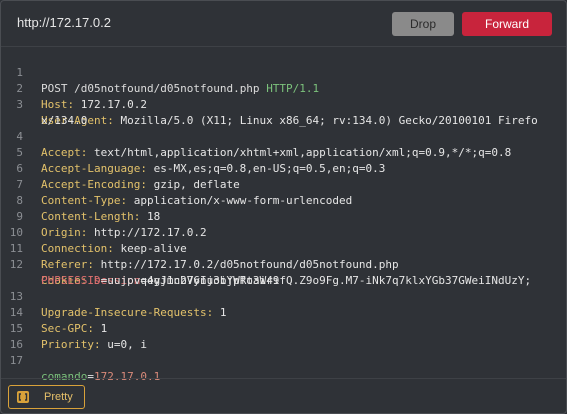 The width and height of the screenshot is (567, 414). Describe the element at coordinates (283, 232) in the screenshot. I see `editor-line: 10 Connection: keep-alive` at that location.